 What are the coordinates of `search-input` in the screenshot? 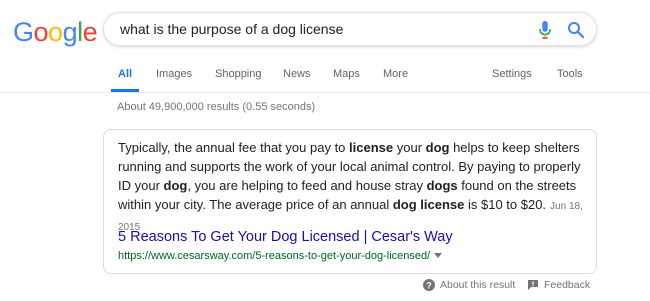 It's located at (315, 29).